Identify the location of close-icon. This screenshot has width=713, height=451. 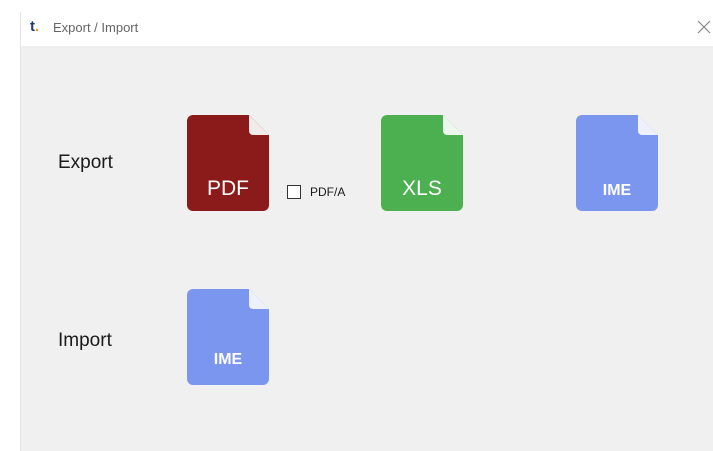
(704, 27).